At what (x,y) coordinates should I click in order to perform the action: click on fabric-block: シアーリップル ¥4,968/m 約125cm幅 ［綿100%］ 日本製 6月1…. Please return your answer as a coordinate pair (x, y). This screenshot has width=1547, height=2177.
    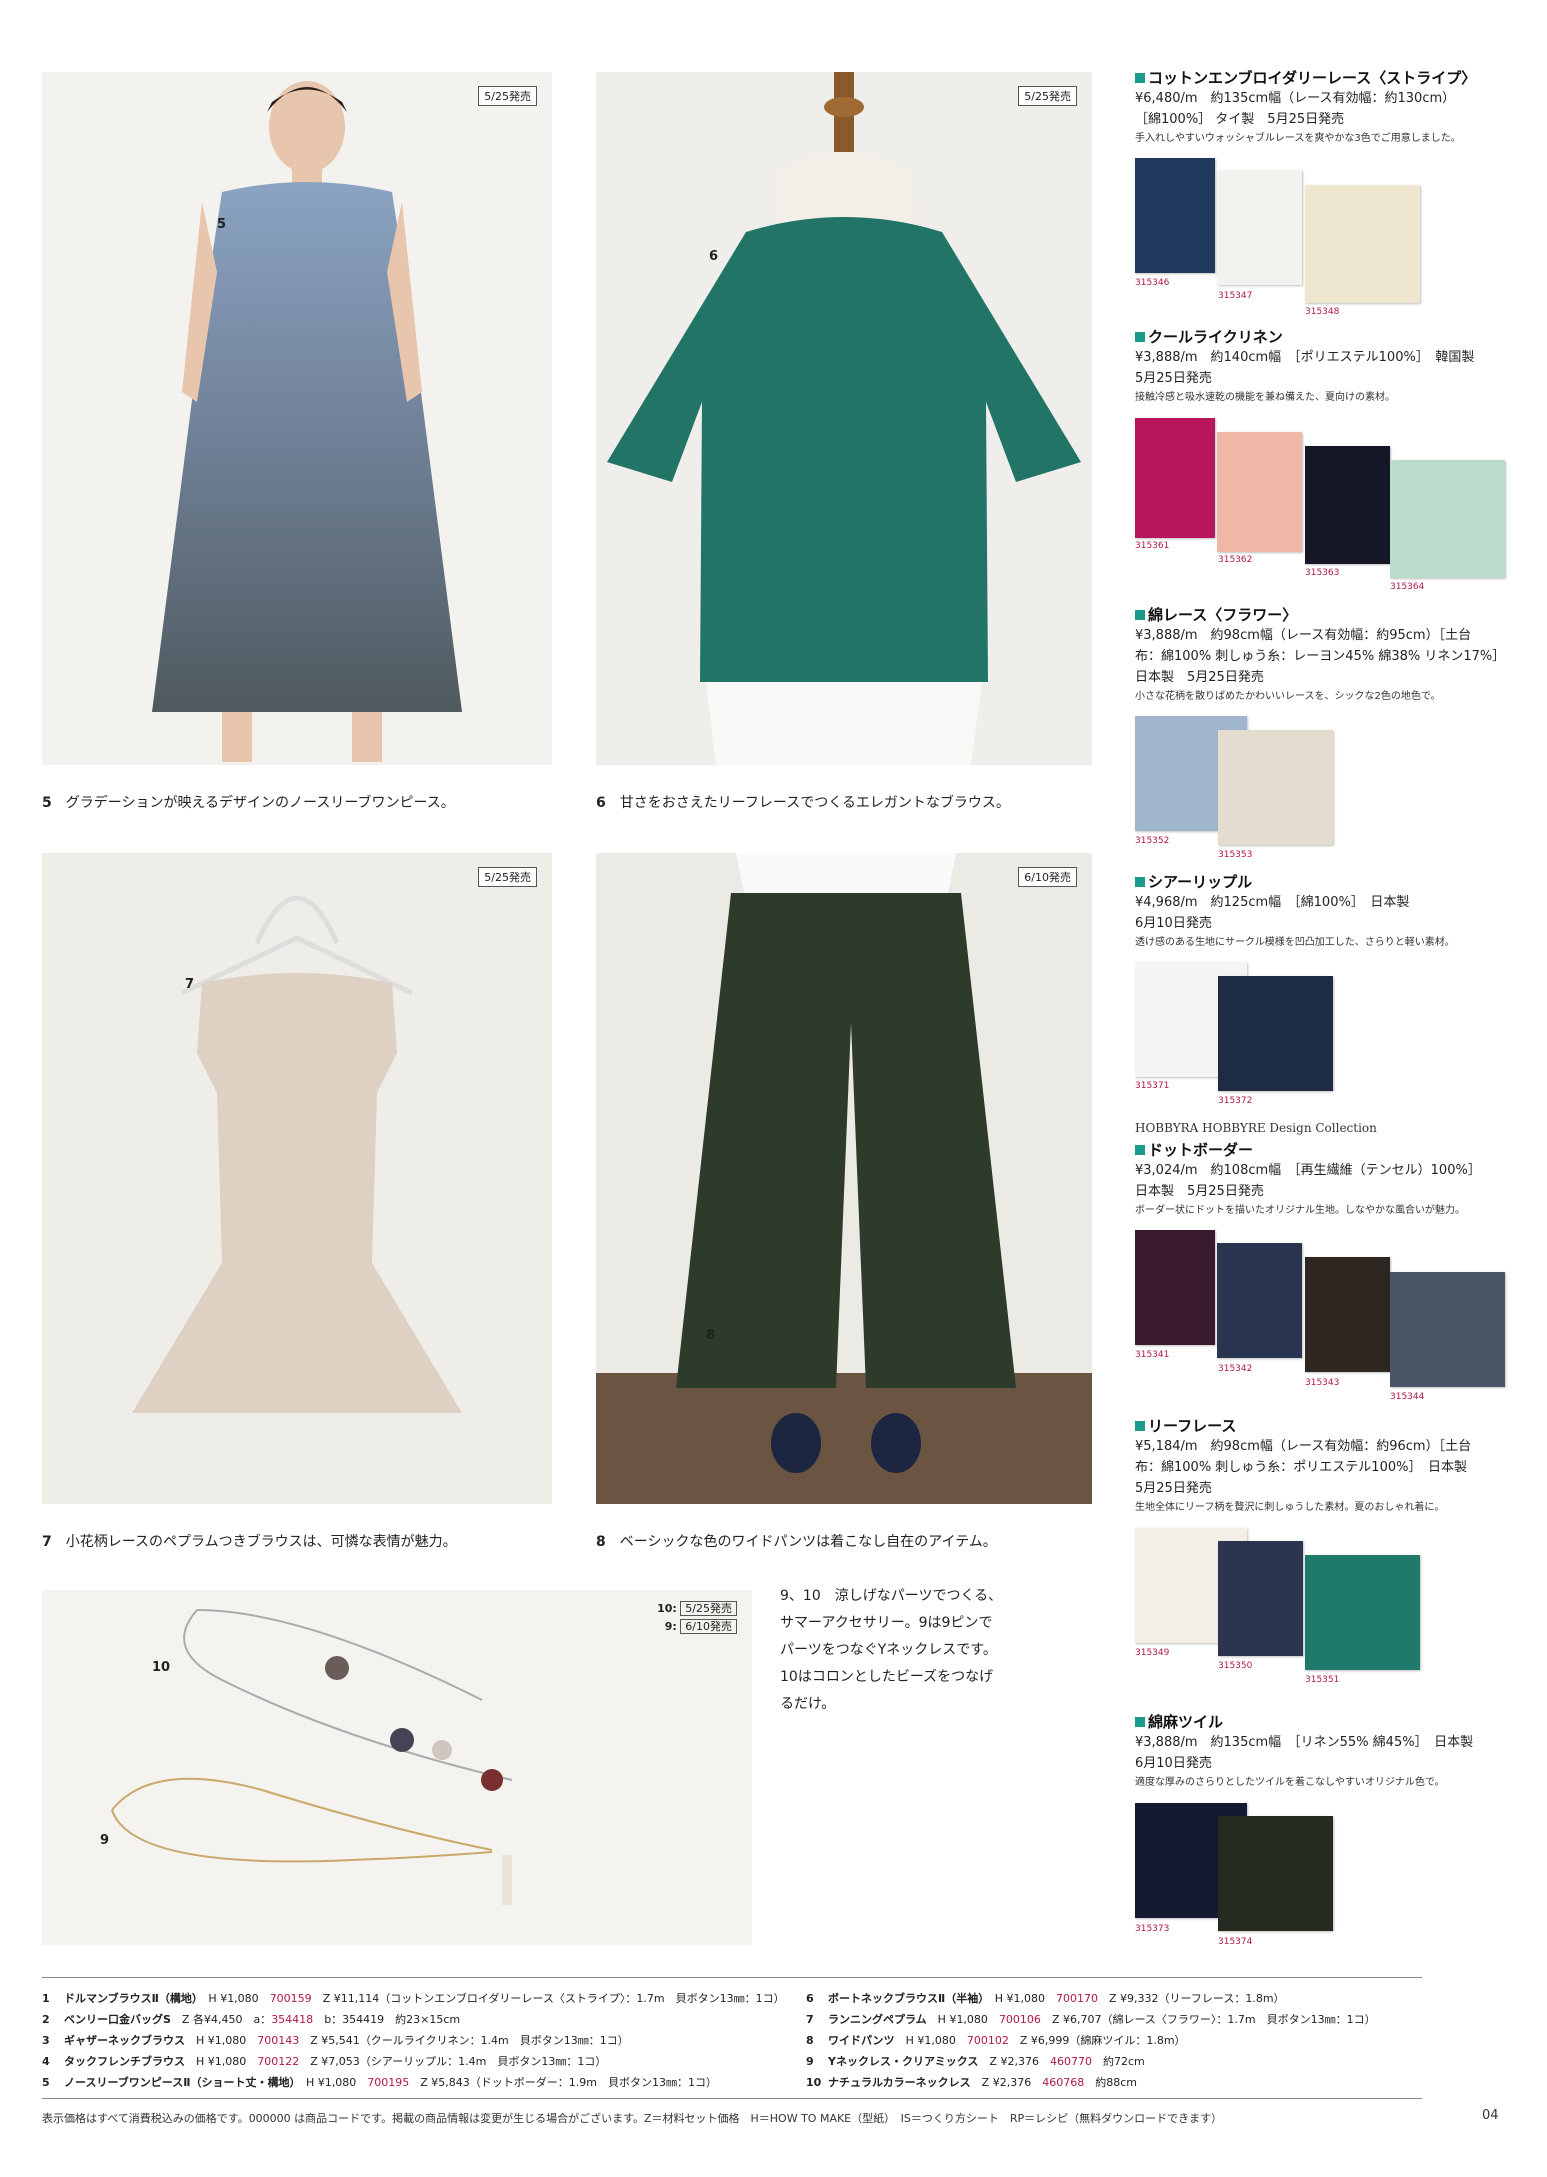
    Looking at the image, I should click on (1325, 912).